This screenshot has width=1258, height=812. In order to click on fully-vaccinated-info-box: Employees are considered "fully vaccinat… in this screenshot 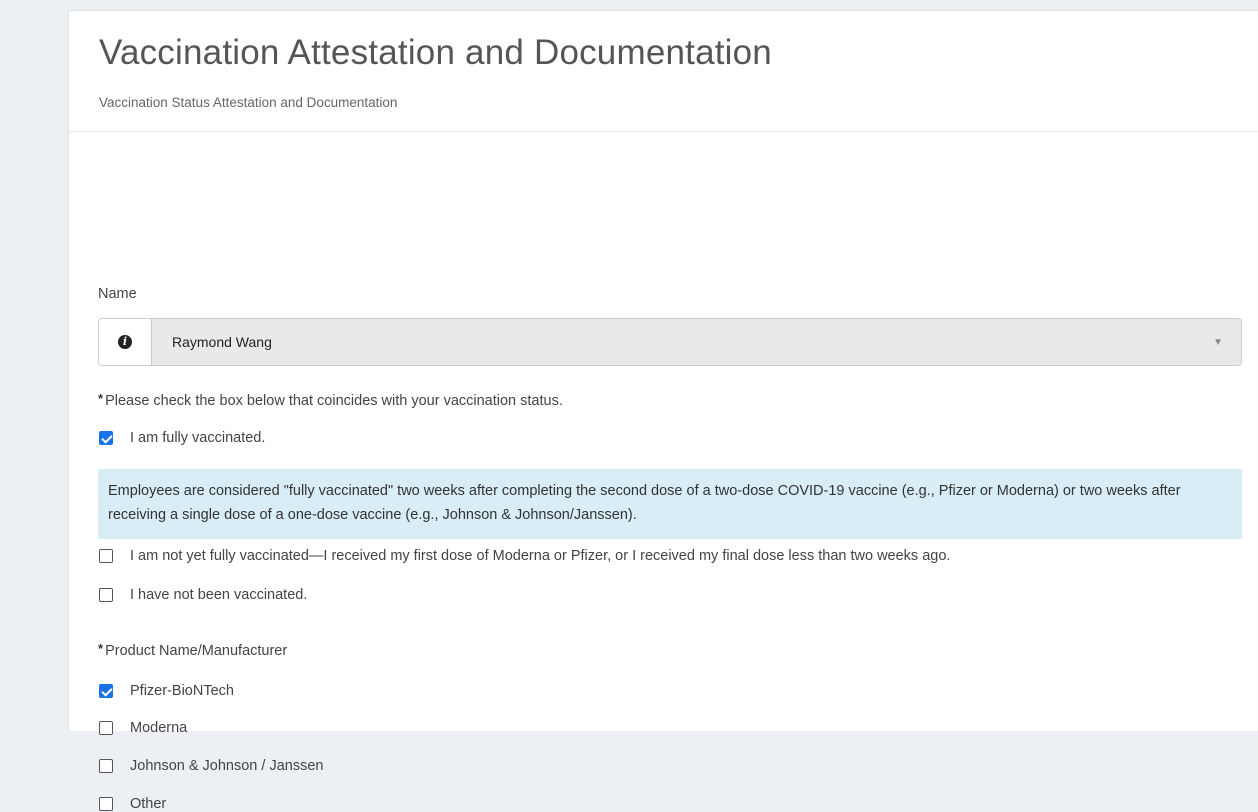, I will do `click(670, 504)`.